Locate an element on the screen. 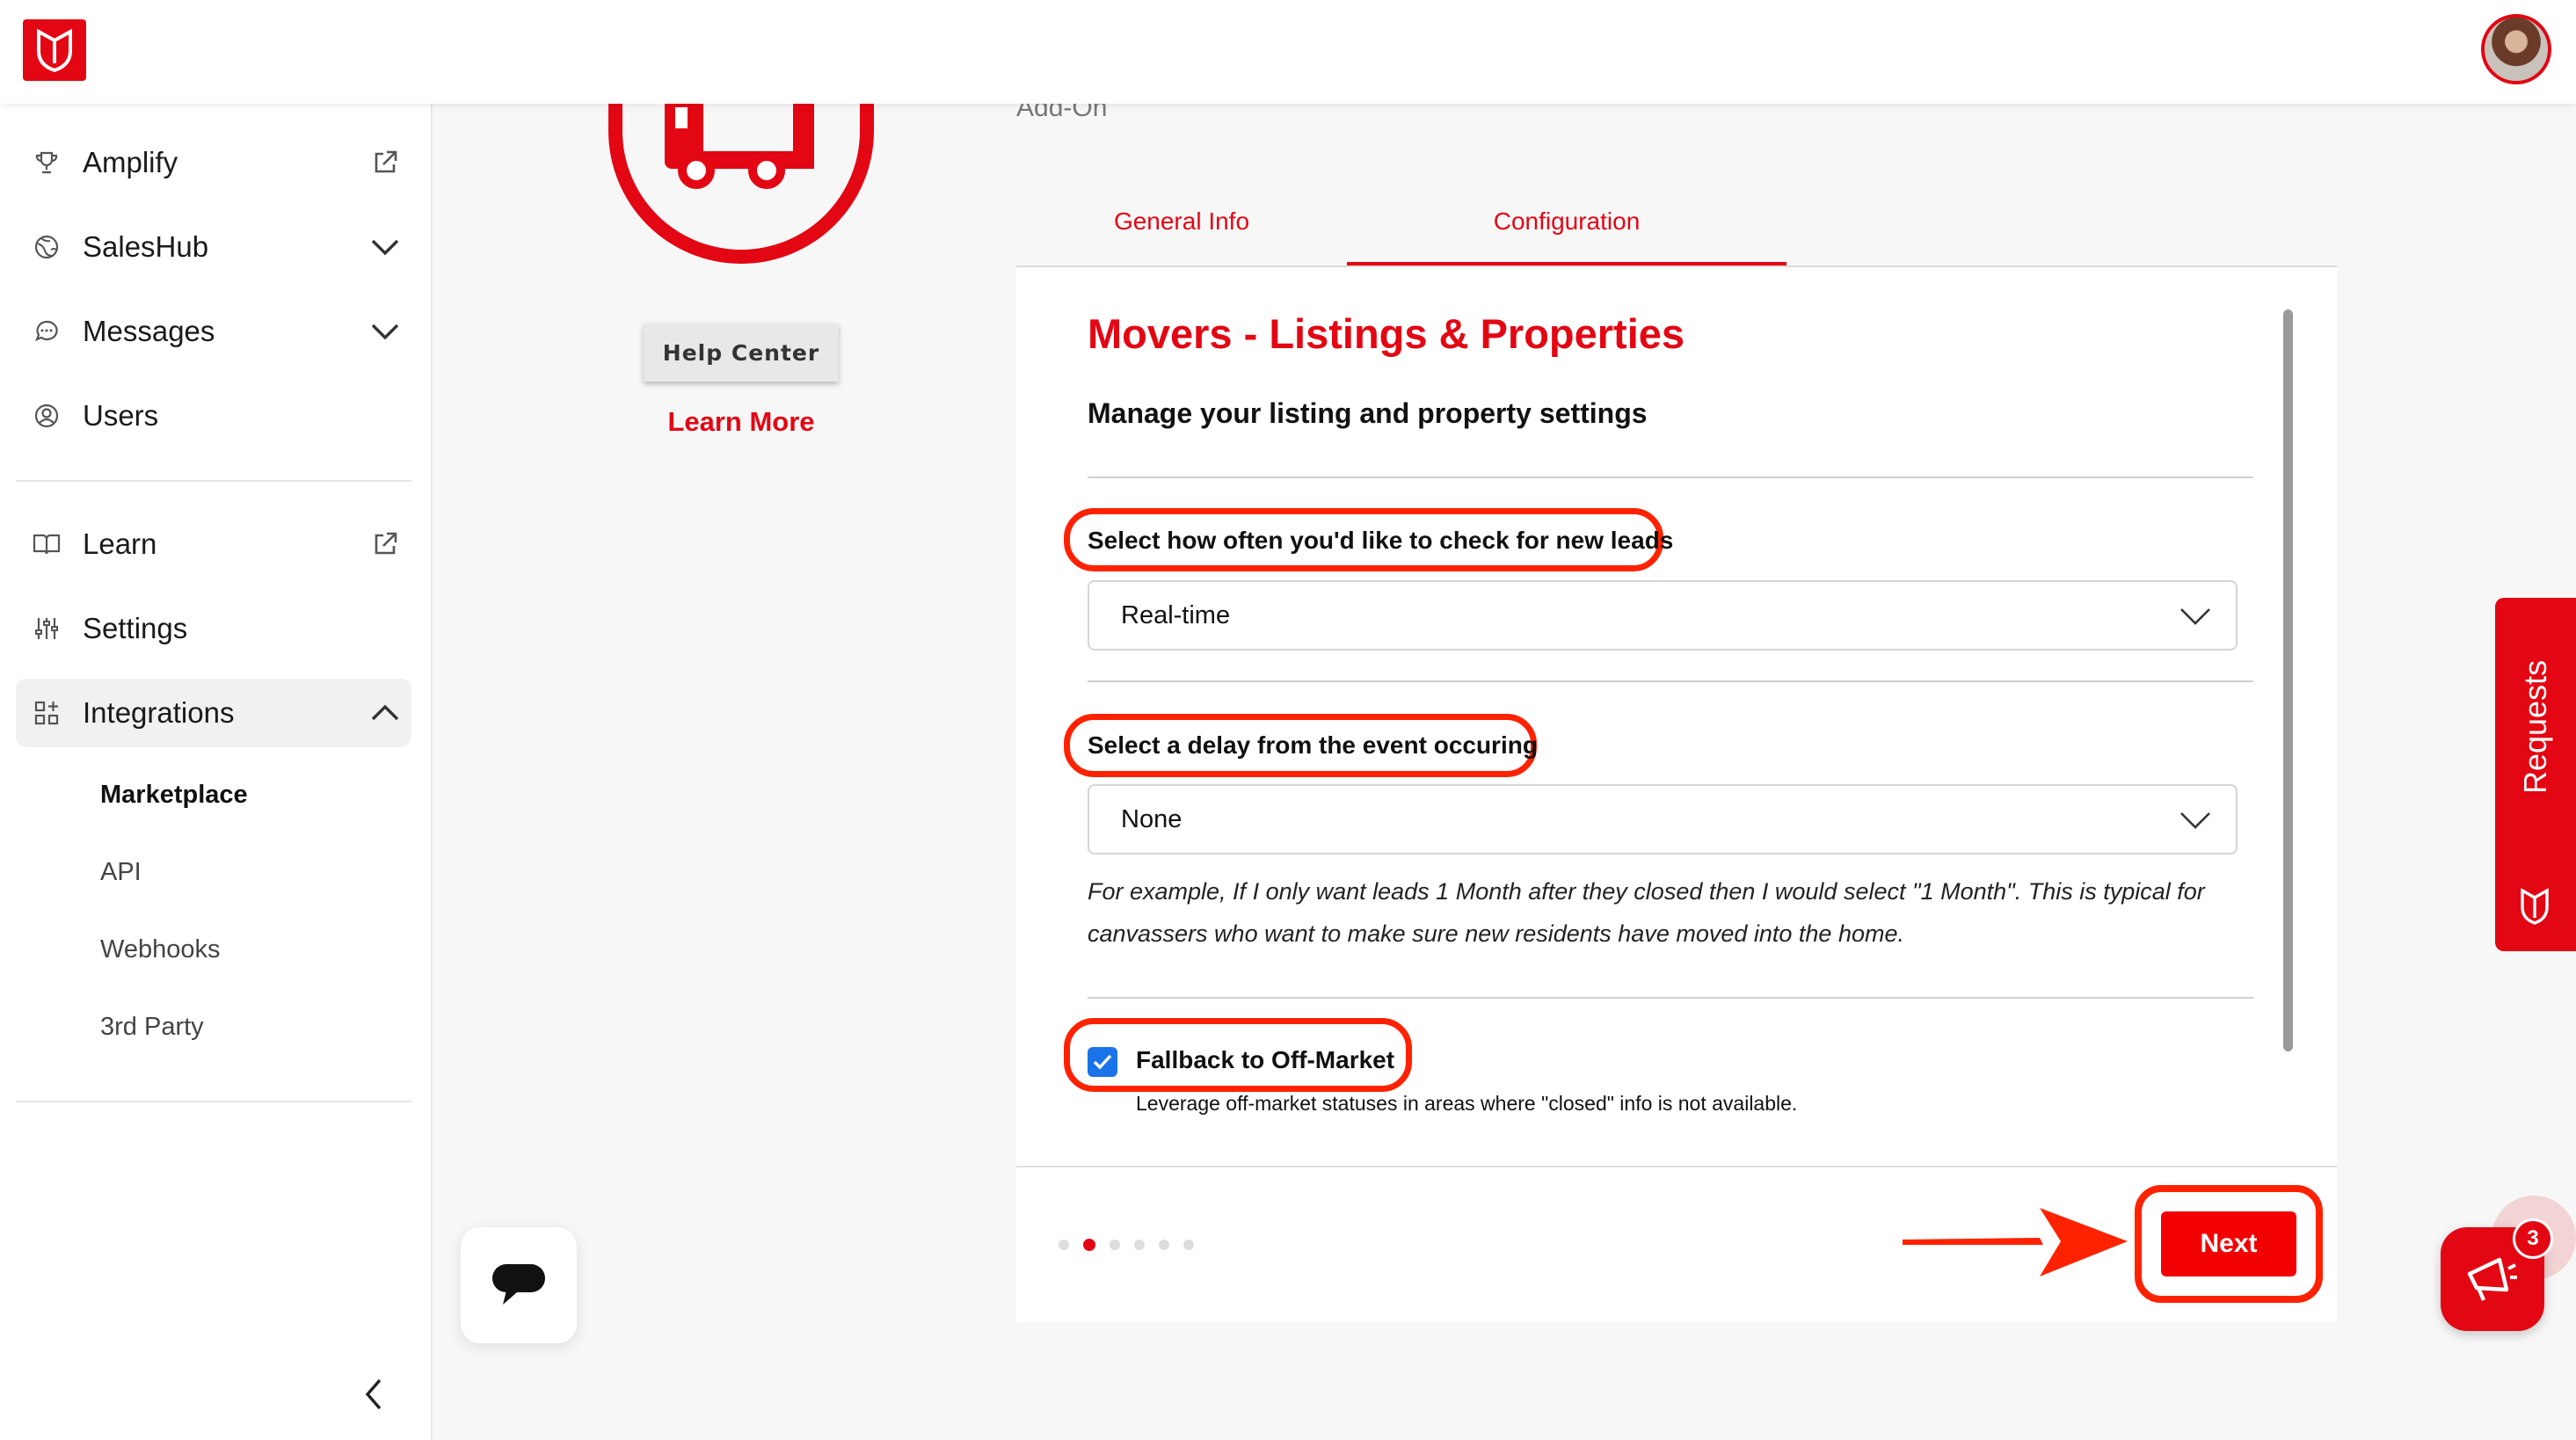 The image size is (2576, 1440). sidebar-item-messages: Messages is located at coordinates (213, 331).